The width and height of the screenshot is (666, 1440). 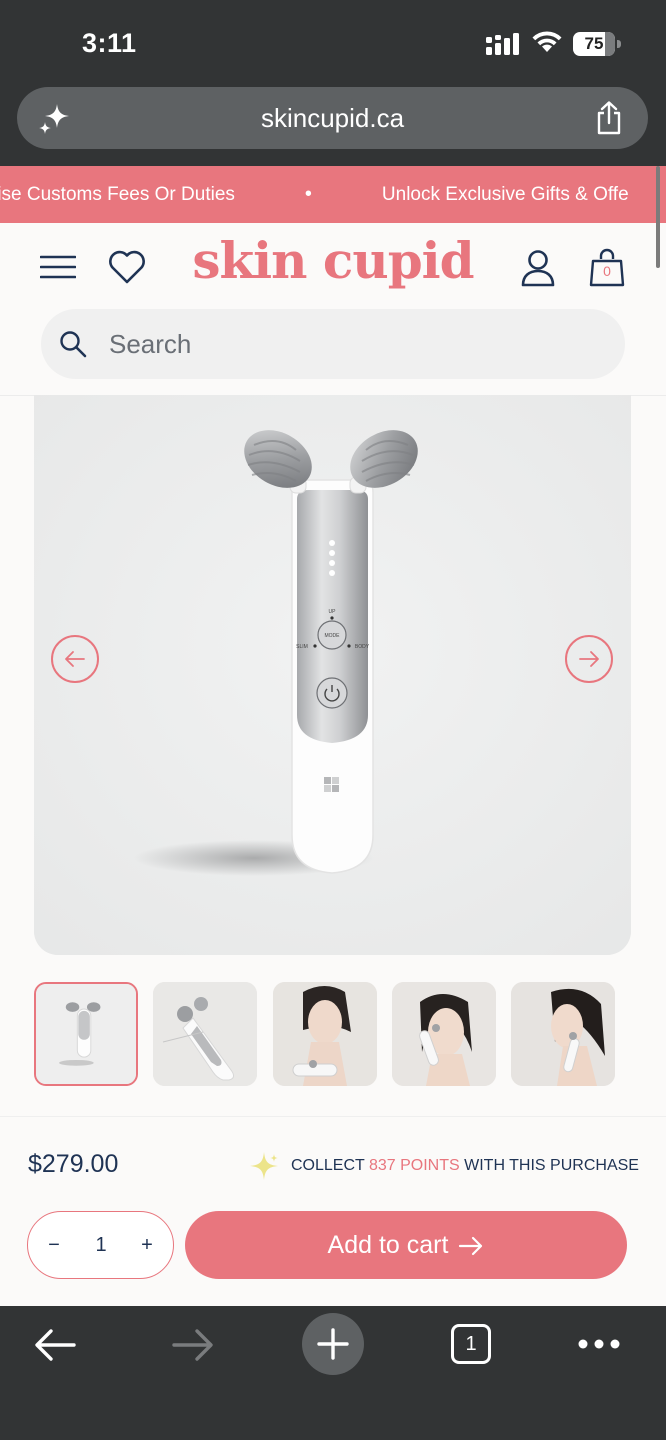 I want to click on plus-icon, so click(x=333, y=1344).